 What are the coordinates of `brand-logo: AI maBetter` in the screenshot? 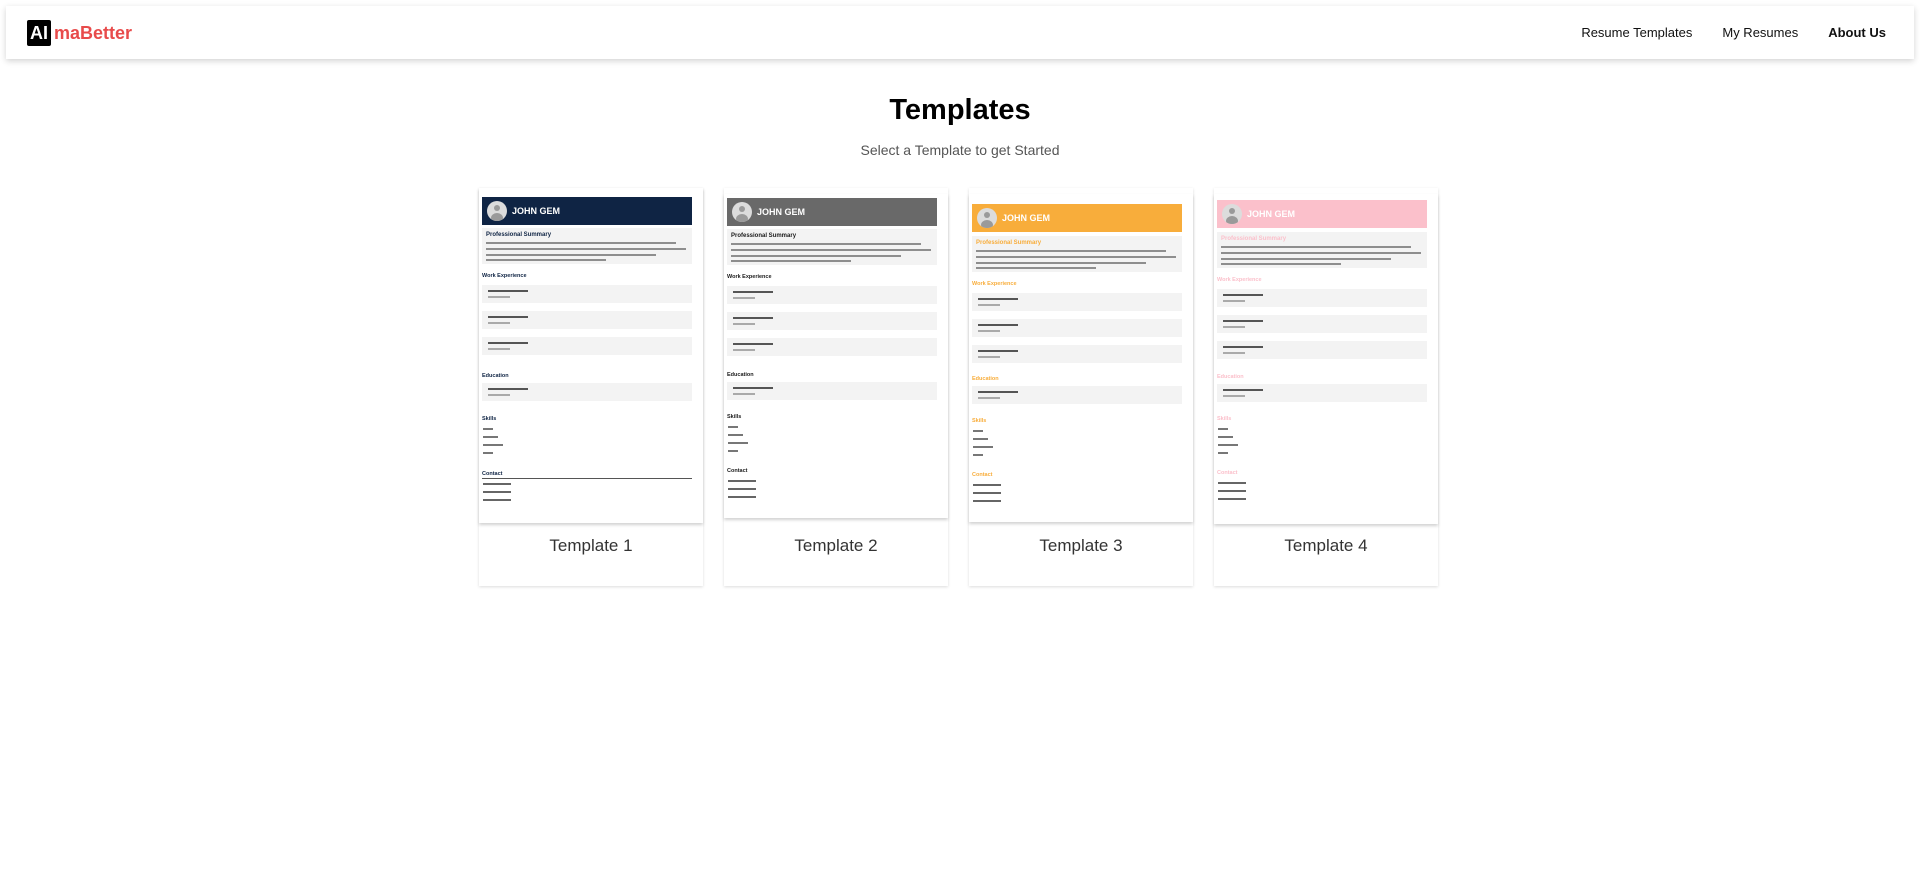 It's located at (79, 33).